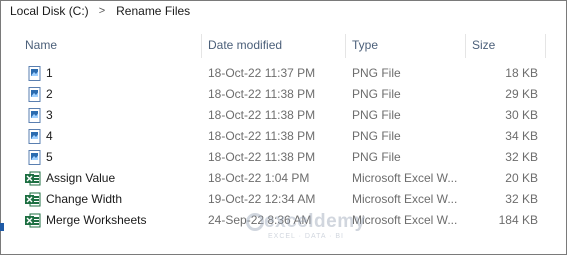 Image resolution: width=567 pixels, height=255 pixels. I want to click on breadcrumb-item-local-disk: Local Disk (C:), so click(49, 11).